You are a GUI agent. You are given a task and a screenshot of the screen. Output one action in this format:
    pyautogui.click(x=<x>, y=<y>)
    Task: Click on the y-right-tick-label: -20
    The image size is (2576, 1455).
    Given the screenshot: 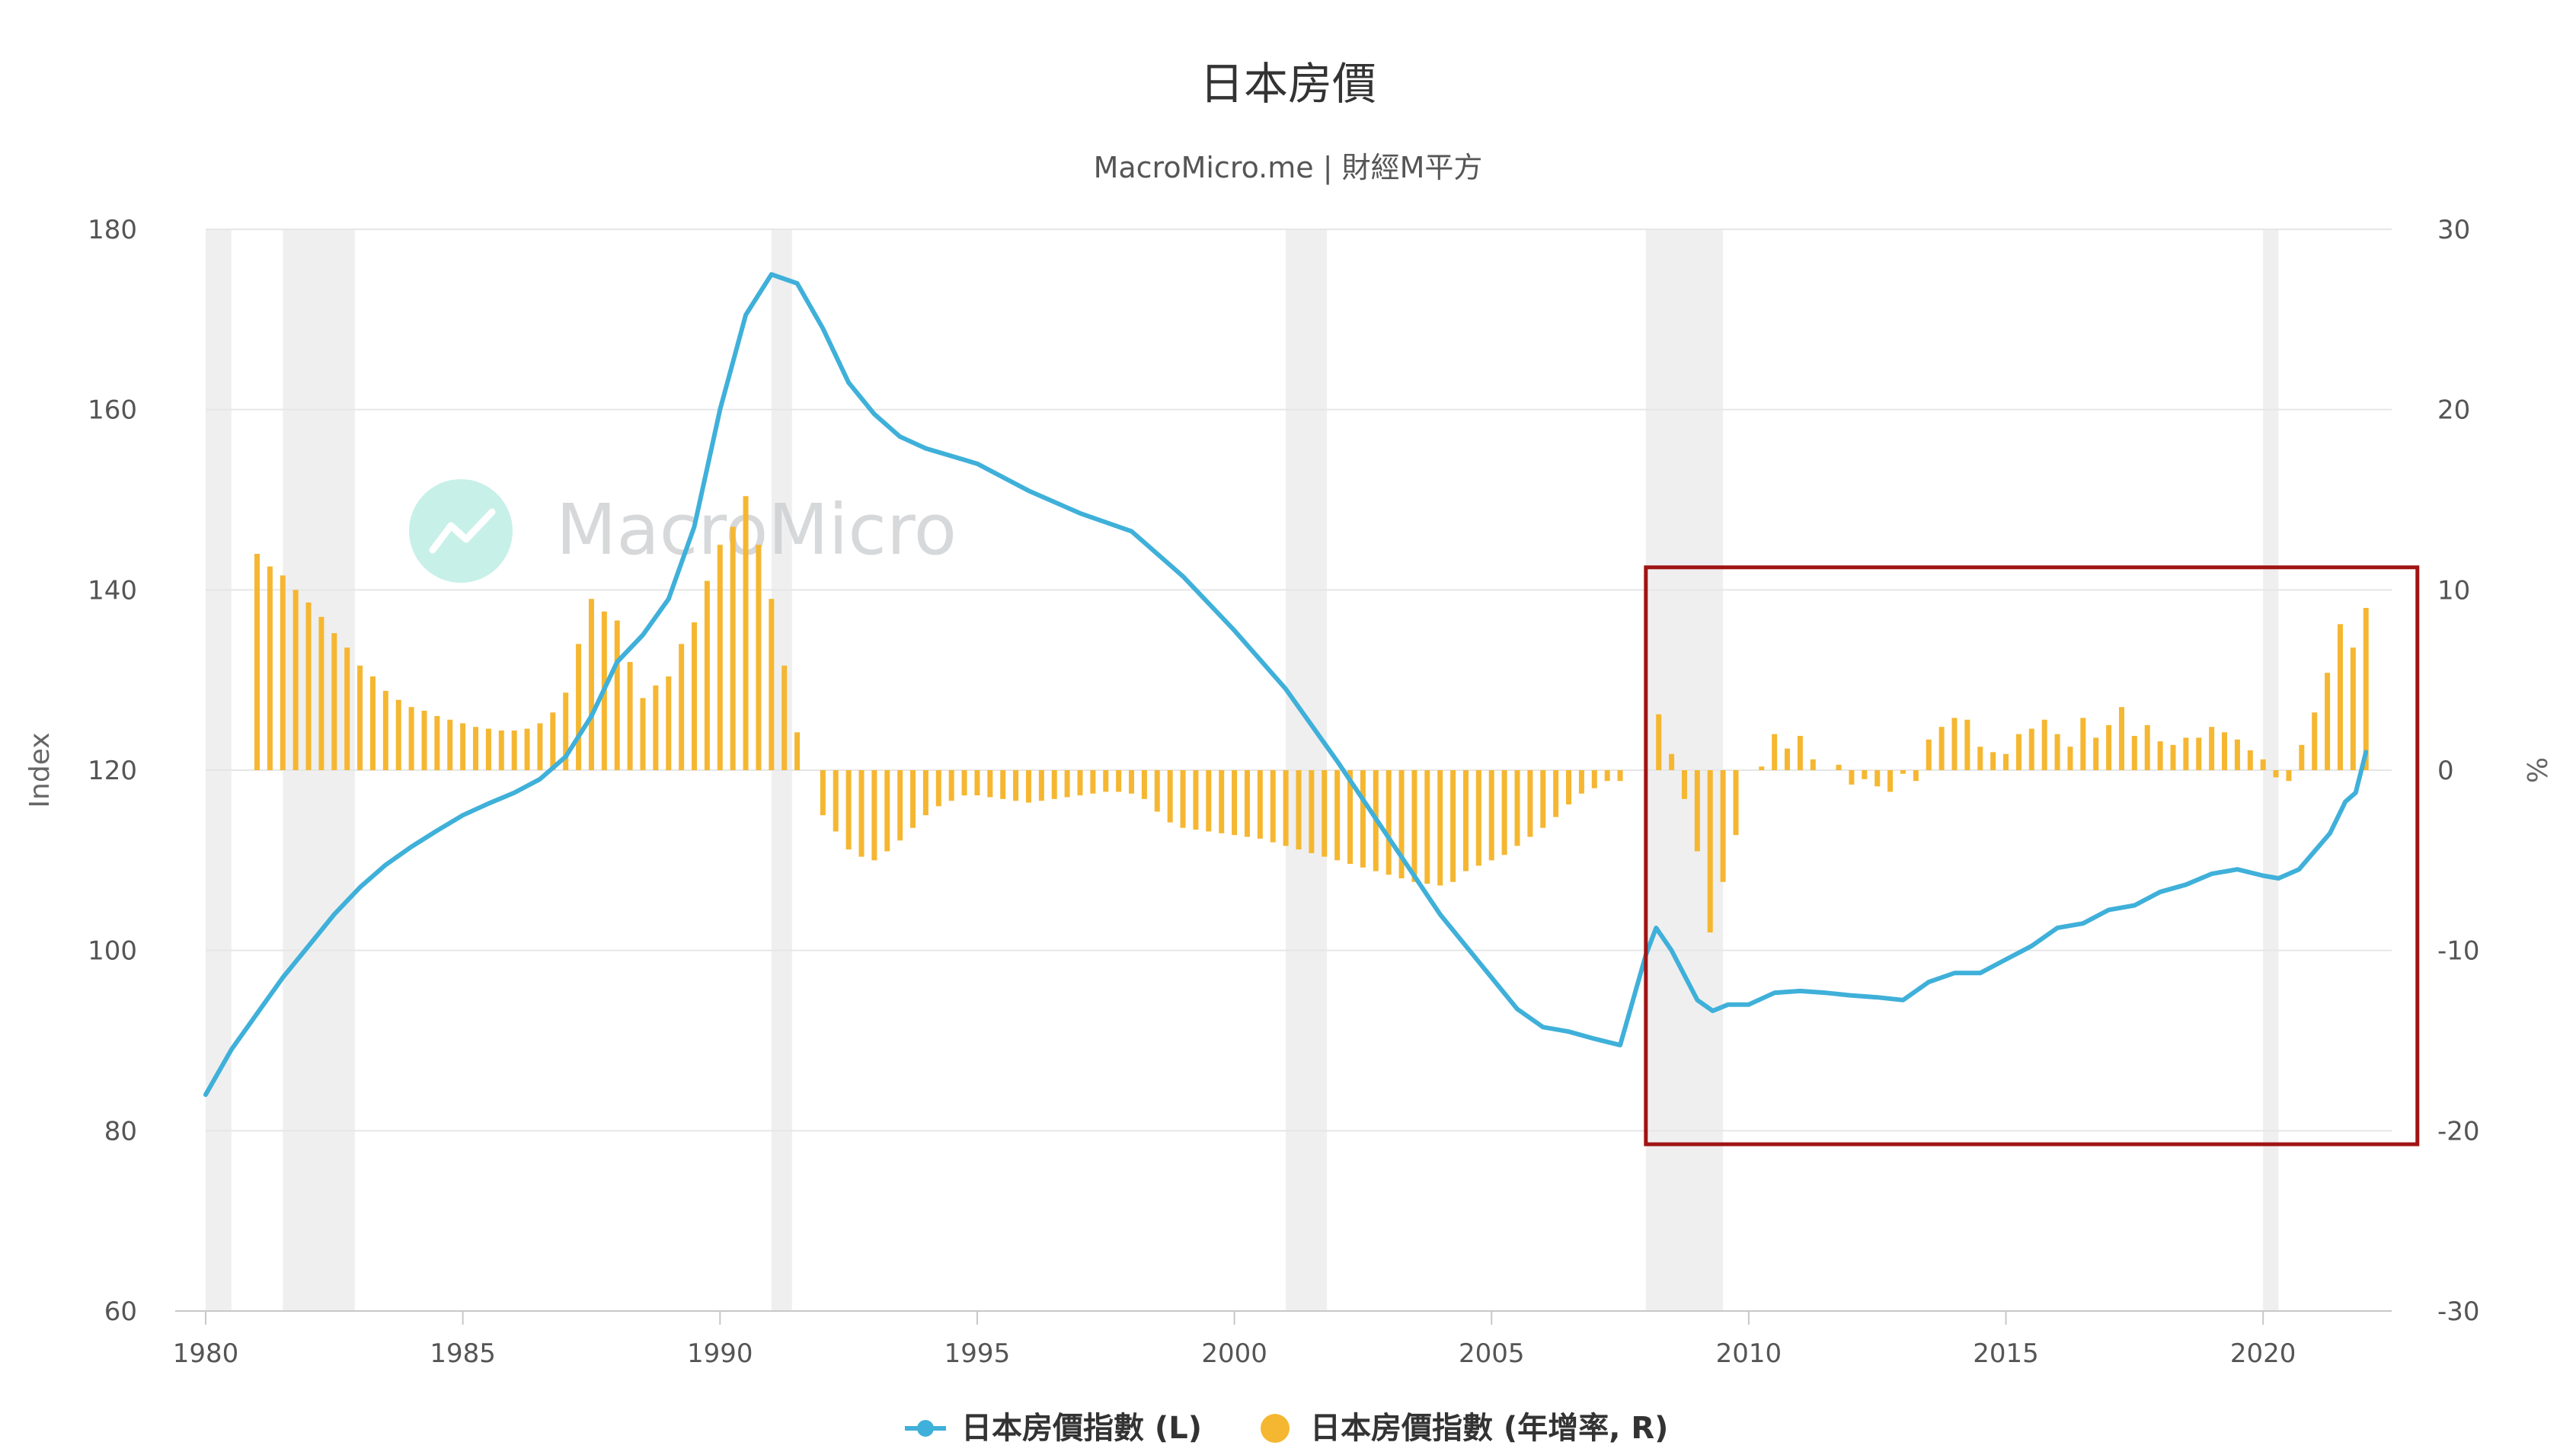 What is the action you would take?
    pyautogui.click(x=2458, y=1131)
    